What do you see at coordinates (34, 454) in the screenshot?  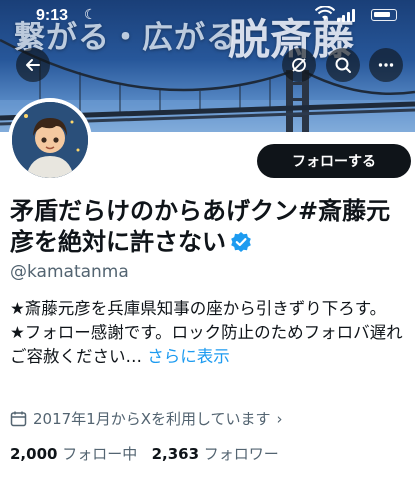 I see `following-count: 2,000` at bounding box center [34, 454].